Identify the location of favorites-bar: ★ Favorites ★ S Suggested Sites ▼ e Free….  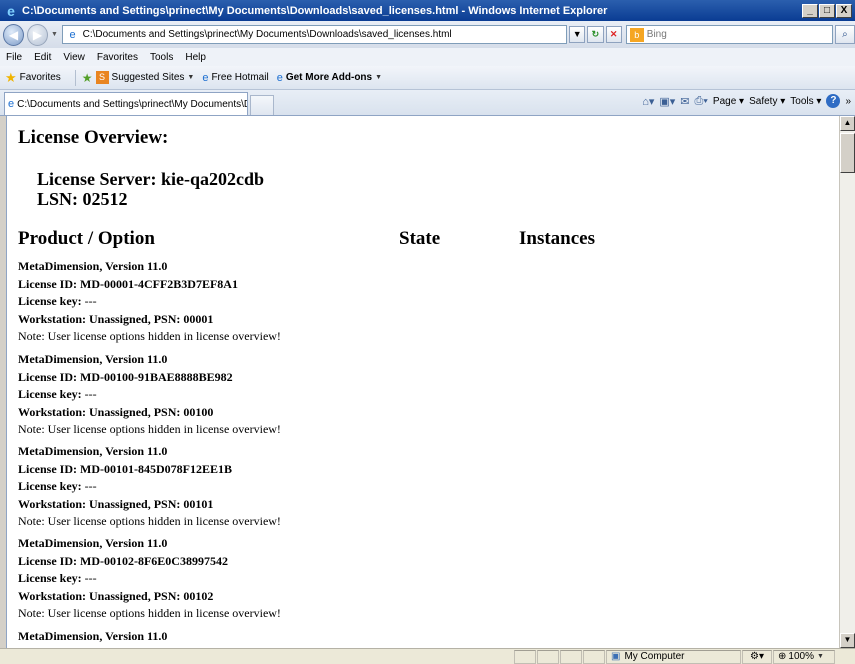
(427, 78).